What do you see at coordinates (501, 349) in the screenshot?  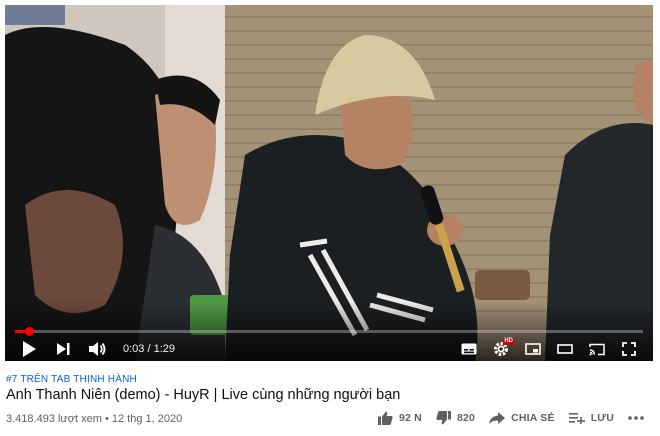 I see `settings-button: HD` at bounding box center [501, 349].